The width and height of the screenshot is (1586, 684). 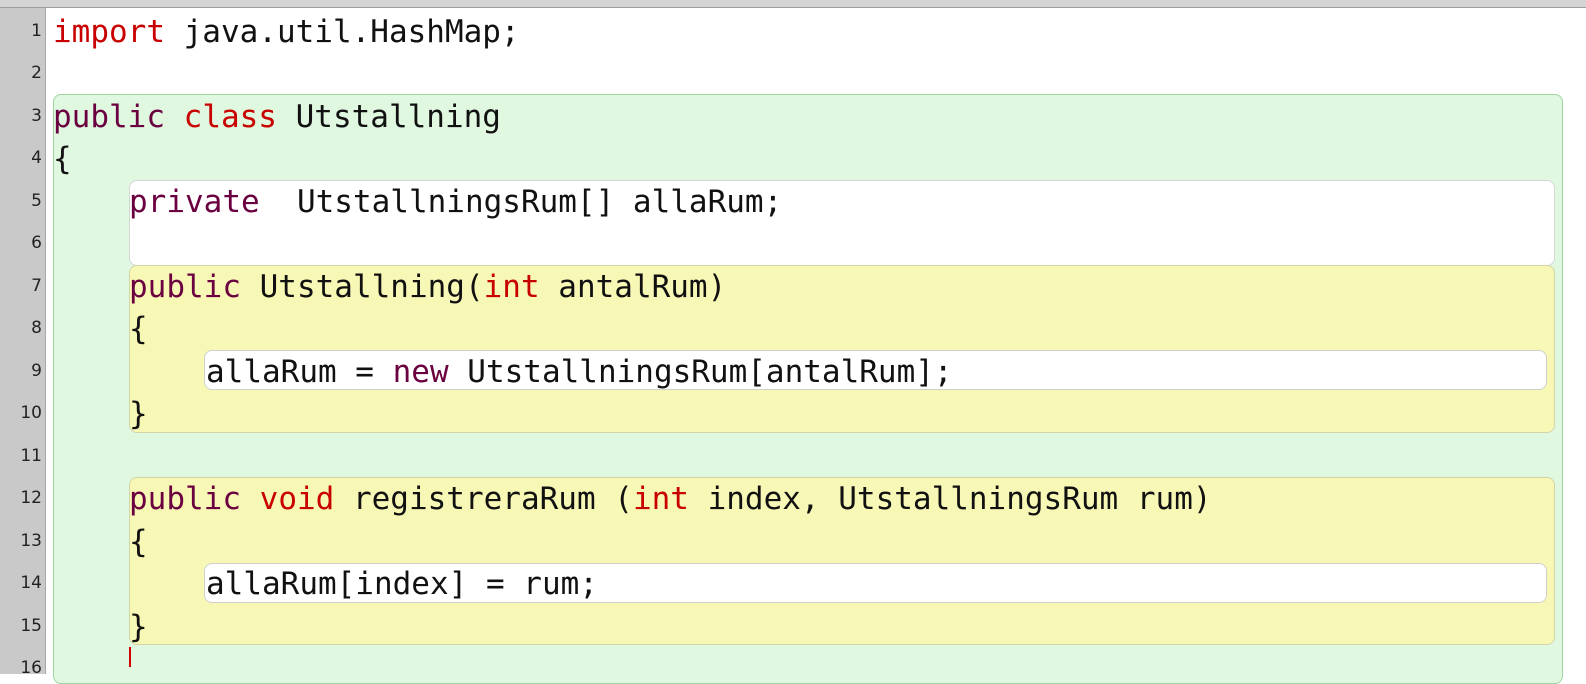 What do you see at coordinates (700, 372) in the screenshot?
I see `code-text: UtstallningsRum[antalRum];` at bounding box center [700, 372].